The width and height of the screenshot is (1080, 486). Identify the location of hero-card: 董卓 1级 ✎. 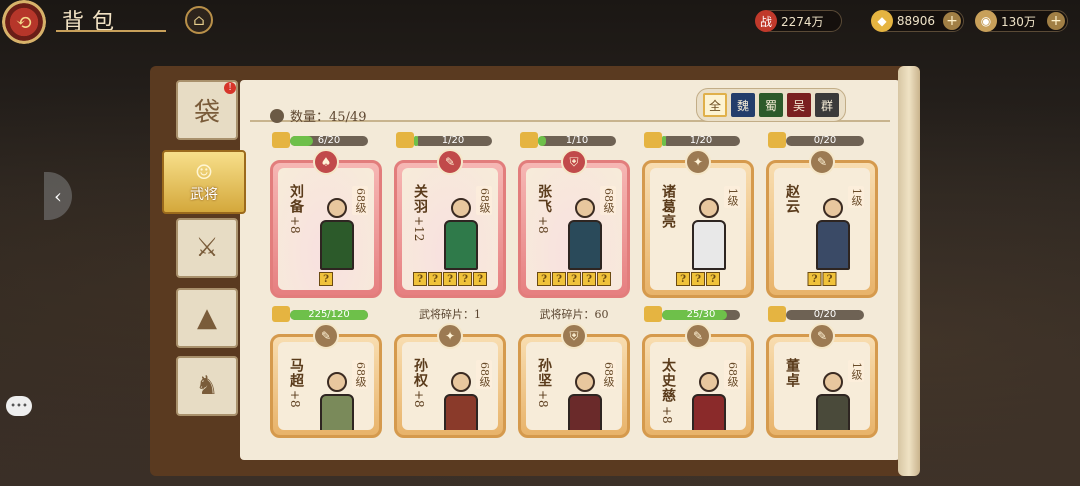
(822, 380).